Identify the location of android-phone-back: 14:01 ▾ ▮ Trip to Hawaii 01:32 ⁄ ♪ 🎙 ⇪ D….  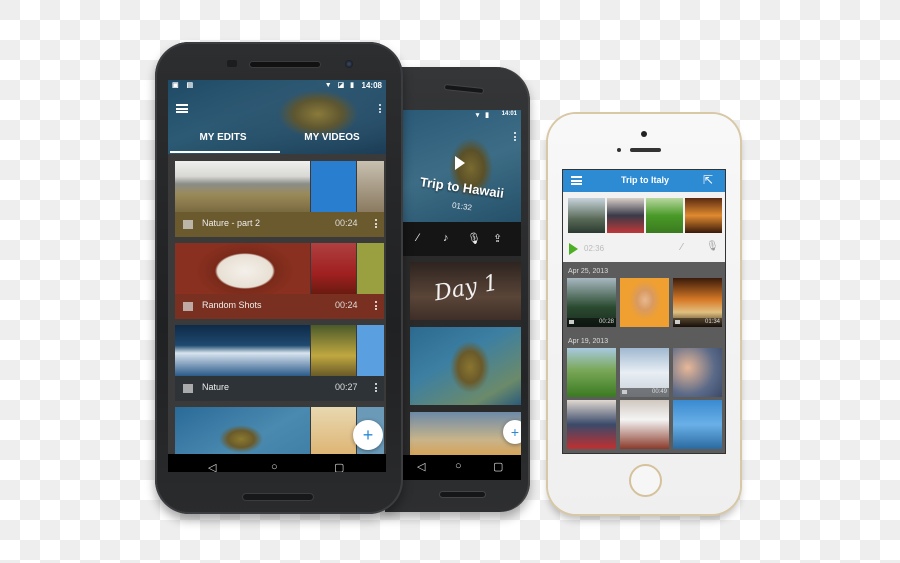
(457, 289).